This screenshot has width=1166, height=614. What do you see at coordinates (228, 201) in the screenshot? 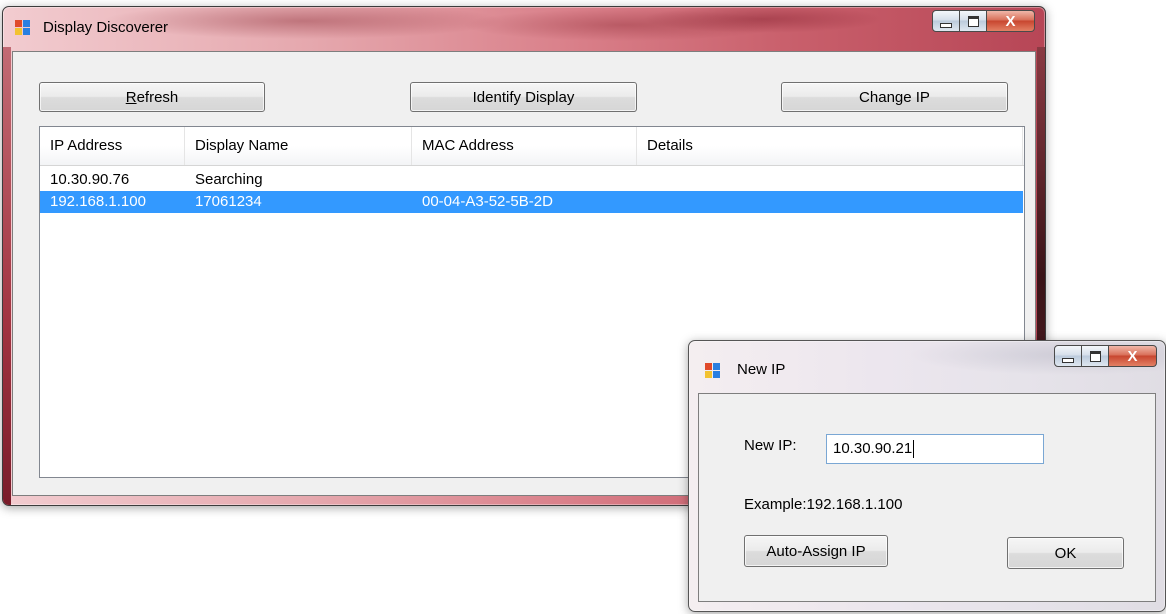
I see `cell-display-name: 17061234` at bounding box center [228, 201].